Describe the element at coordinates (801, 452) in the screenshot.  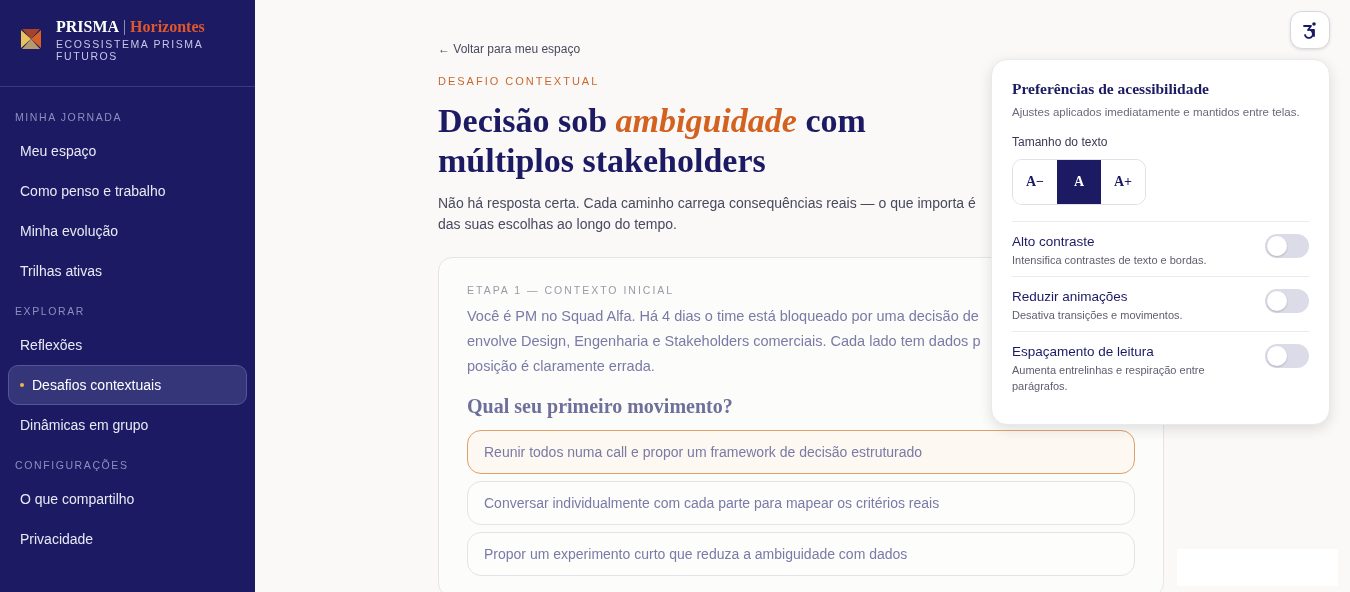
I see `answer-option: Reunir todos numa call e propor um framework de decisão estruturado` at that location.